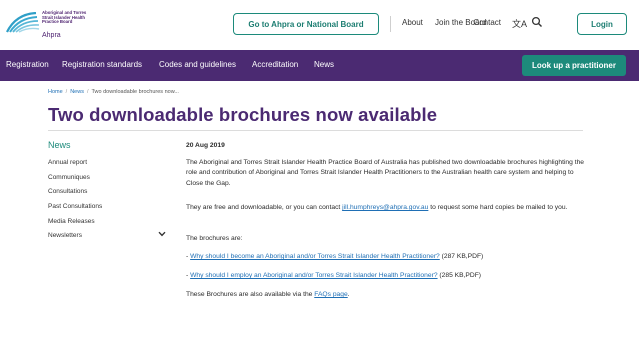 The image size is (639, 350). What do you see at coordinates (75, 206) in the screenshot?
I see `sidebar-item-past-consultations: Past Consultations` at bounding box center [75, 206].